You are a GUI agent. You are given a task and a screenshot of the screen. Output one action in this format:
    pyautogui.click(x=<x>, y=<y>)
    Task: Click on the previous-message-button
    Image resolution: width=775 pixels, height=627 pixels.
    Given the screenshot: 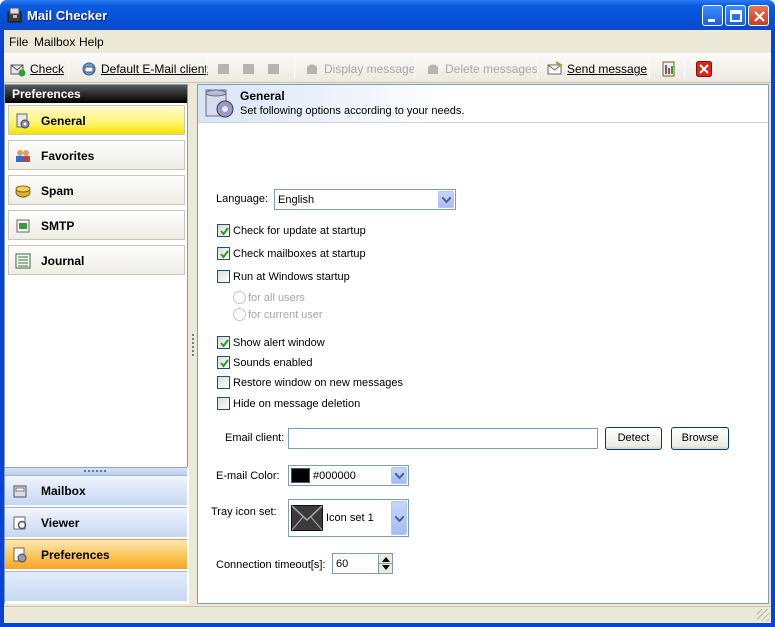 What is the action you would take?
    pyautogui.click(x=251, y=69)
    